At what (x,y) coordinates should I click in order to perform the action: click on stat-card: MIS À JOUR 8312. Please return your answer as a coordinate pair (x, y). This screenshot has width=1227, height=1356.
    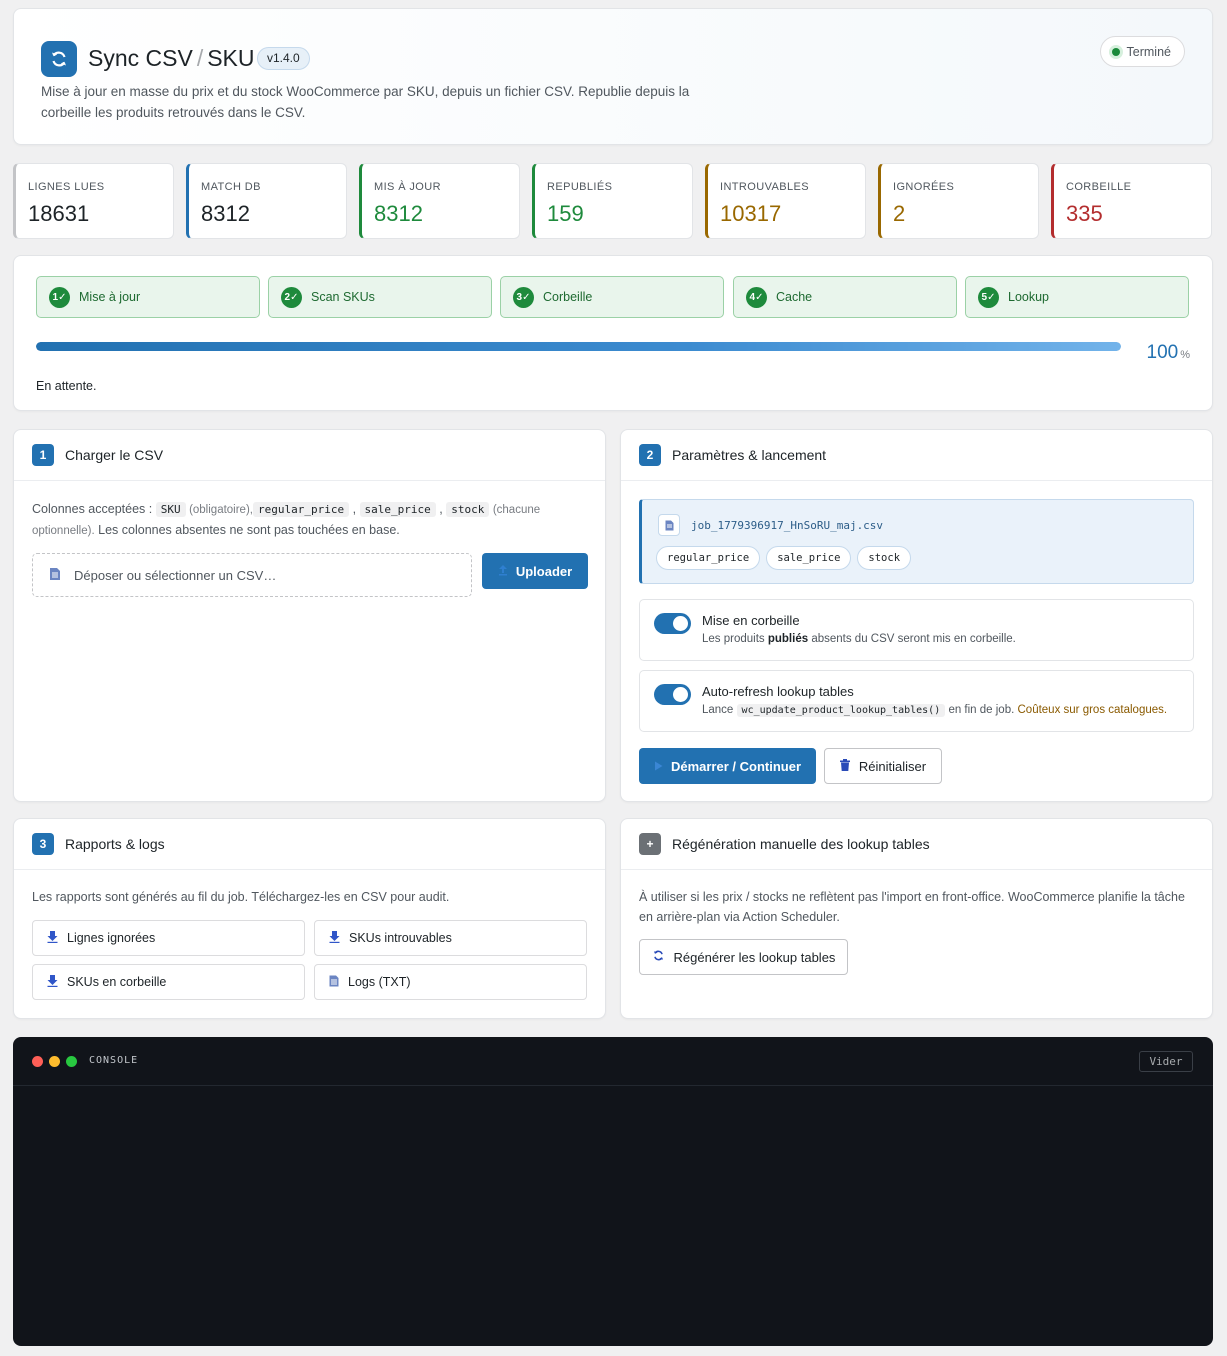
    Looking at the image, I should click on (439, 201).